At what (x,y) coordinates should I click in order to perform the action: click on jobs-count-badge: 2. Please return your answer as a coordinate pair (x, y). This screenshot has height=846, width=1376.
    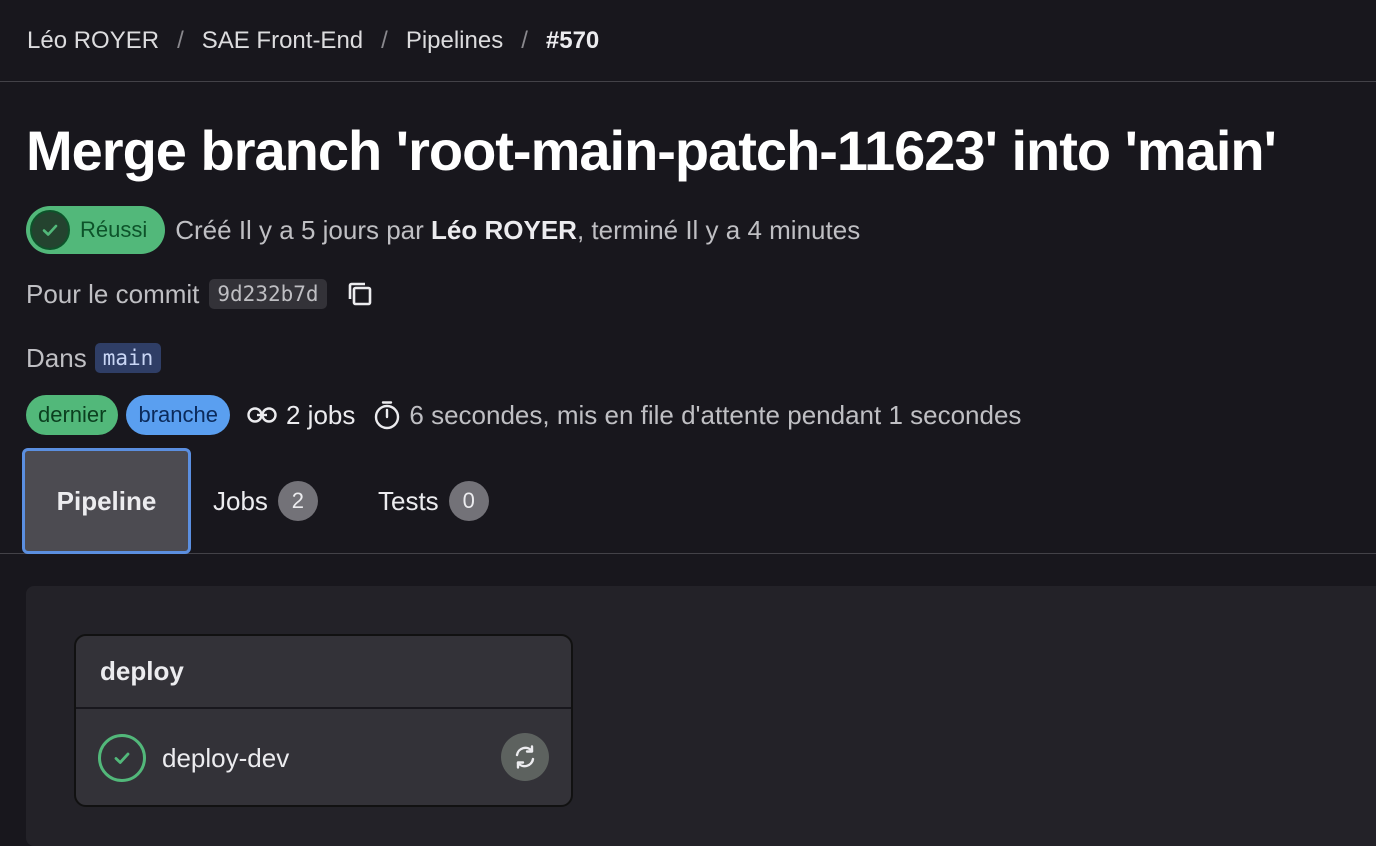
    Looking at the image, I should click on (297, 501).